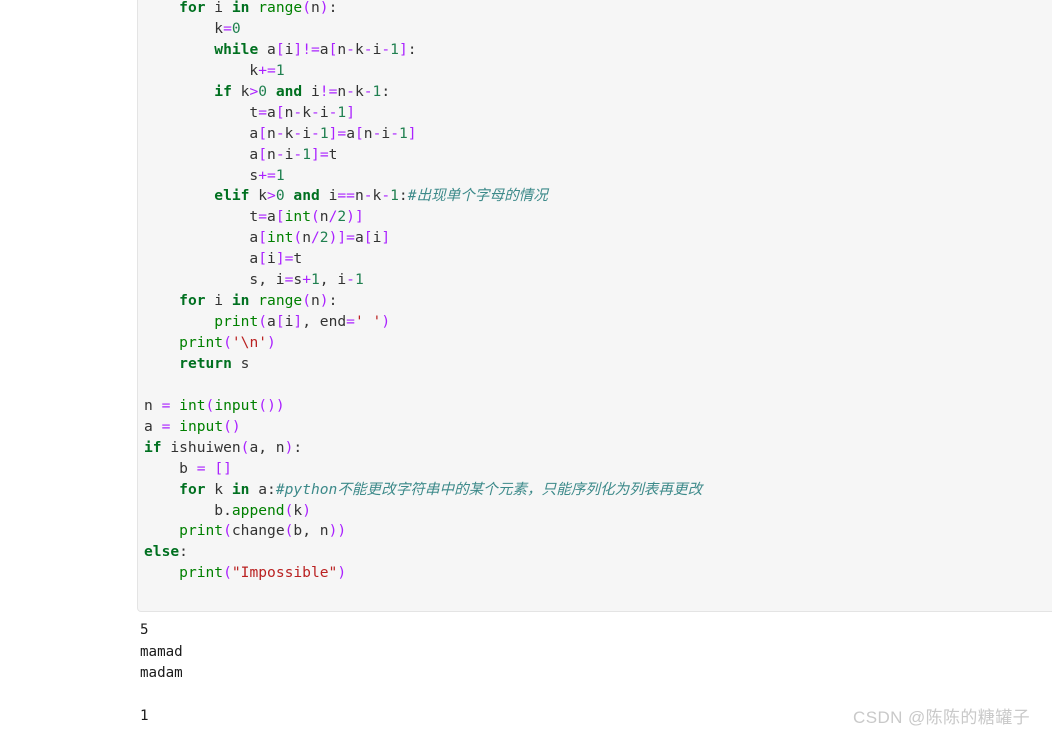  Describe the element at coordinates (598, 573) in the screenshot. I see `code-line: print("Impossible")` at that location.